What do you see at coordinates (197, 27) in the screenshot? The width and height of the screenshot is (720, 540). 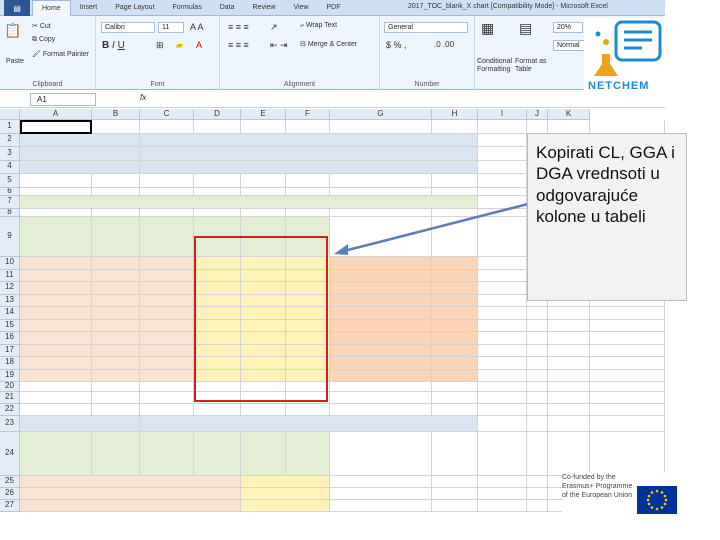 I see `grow-font-icon: A A` at bounding box center [197, 27].